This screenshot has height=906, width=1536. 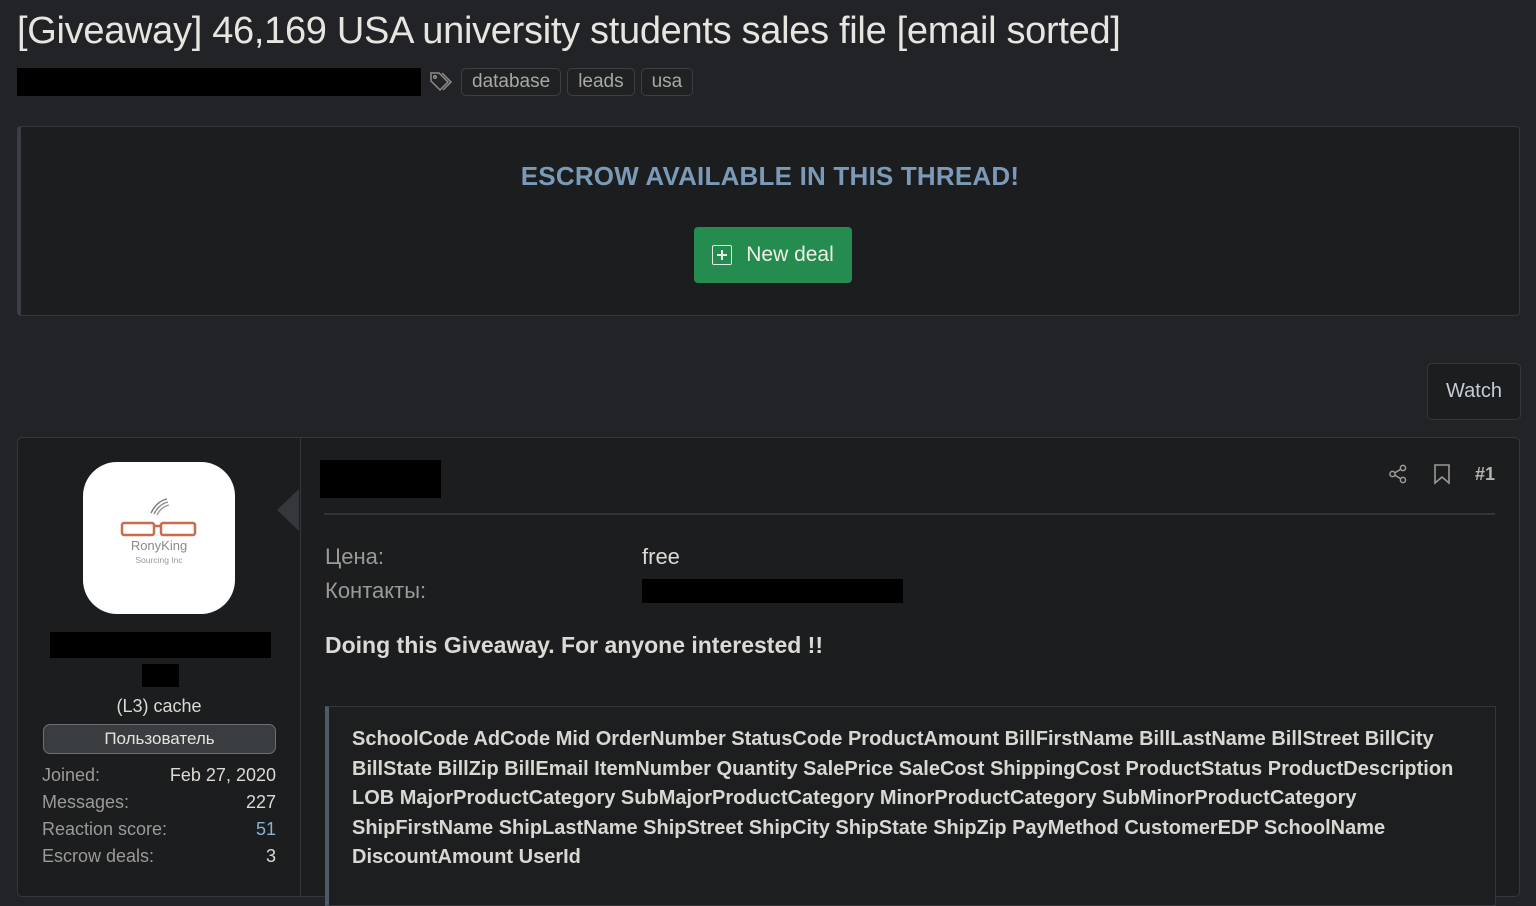 I want to click on user-banner: Пользователь, so click(x=159, y=739).